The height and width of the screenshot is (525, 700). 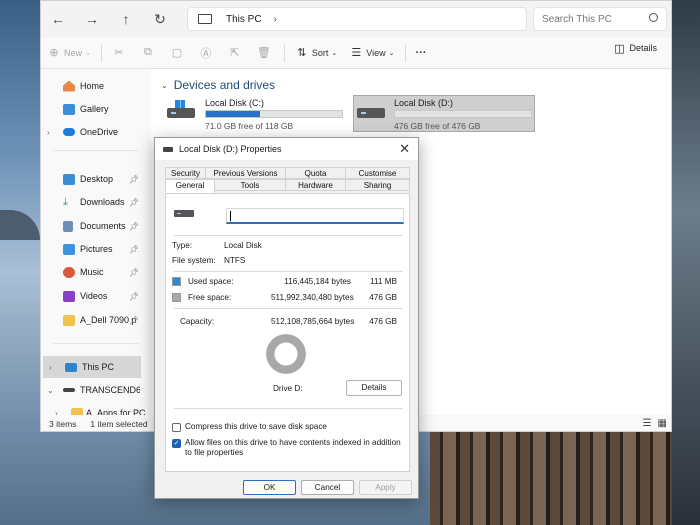 I want to click on tab-previous-versions: Previous Versions, so click(x=245, y=173).